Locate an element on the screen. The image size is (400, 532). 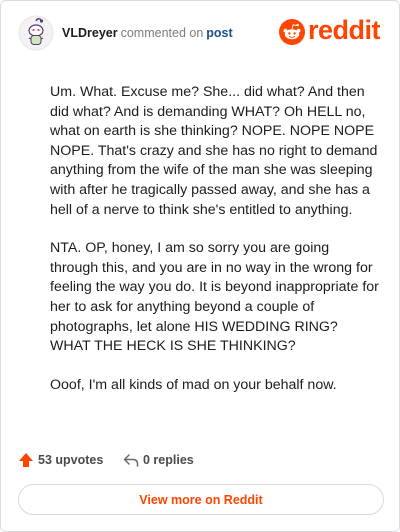
reddit-snoo-icon is located at coordinates (292, 32).